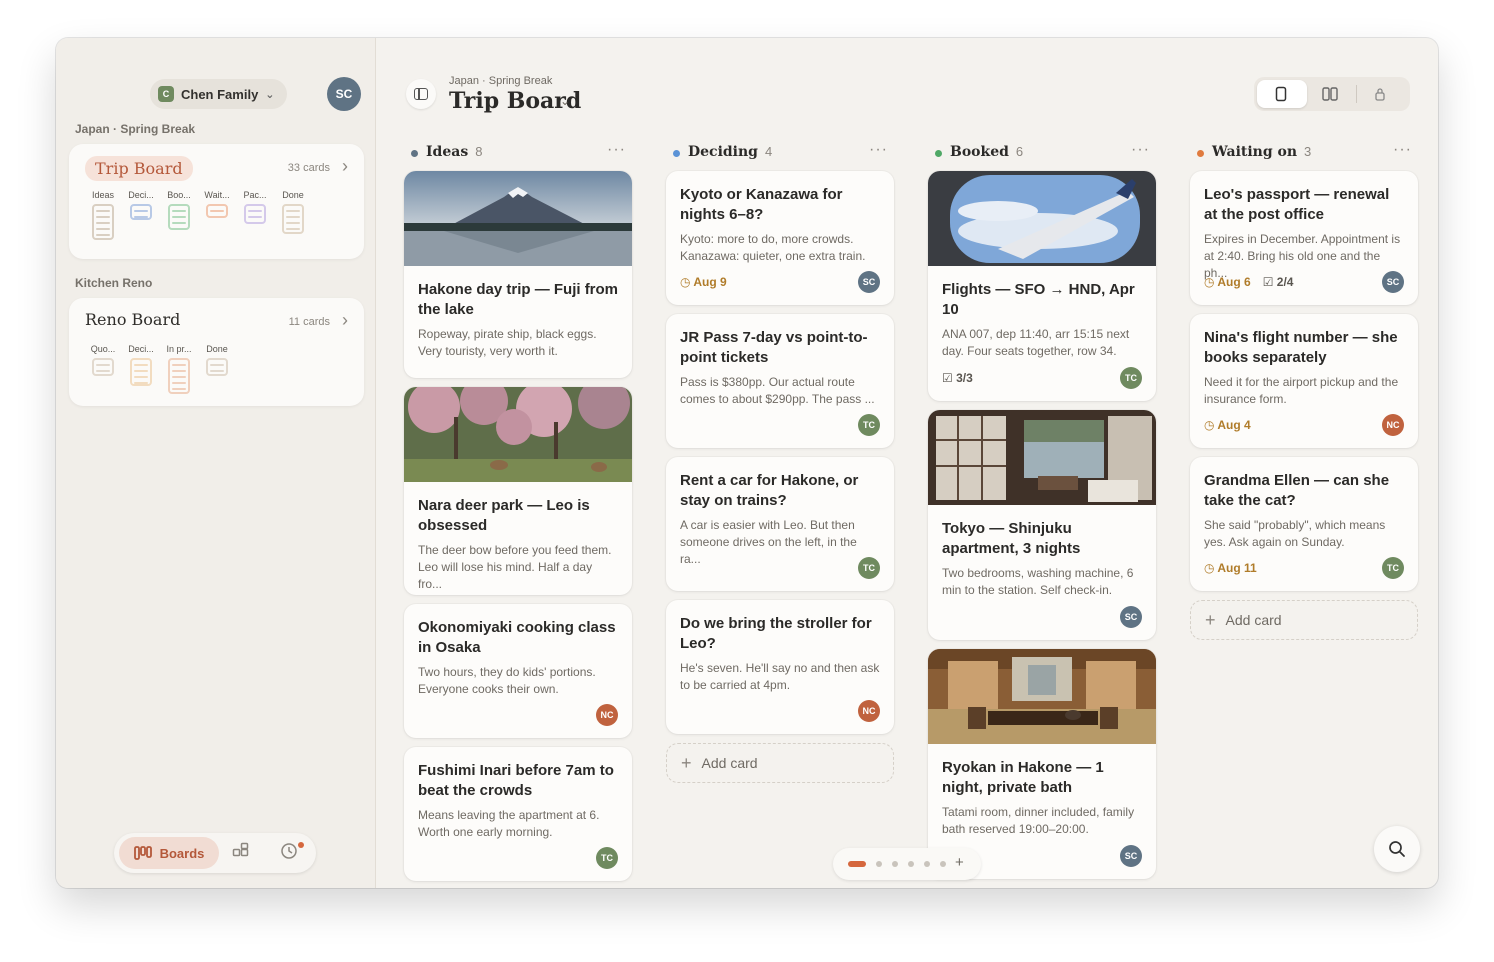  I want to click on family-switcher: C Chen Family ⌄, so click(218, 94).